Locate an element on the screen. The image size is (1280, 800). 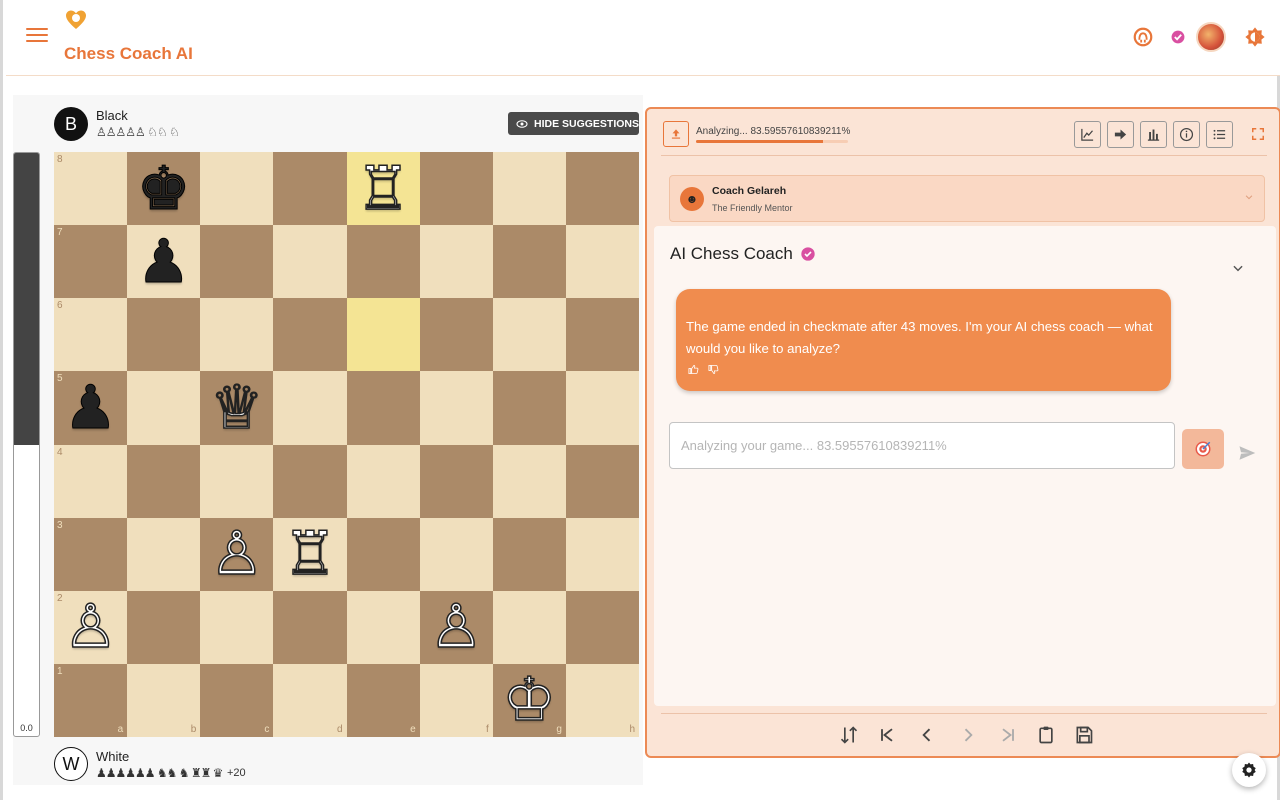
save-icon is located at coordinates (1084, 735).